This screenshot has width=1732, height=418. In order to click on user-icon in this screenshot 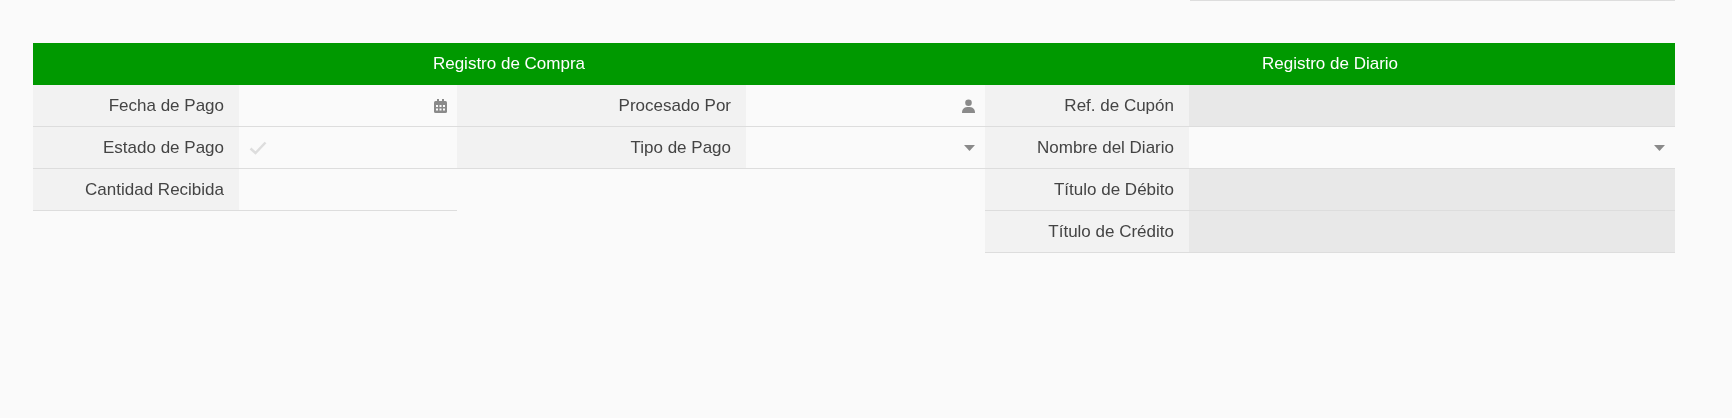, I will do `click(968, 105)`.